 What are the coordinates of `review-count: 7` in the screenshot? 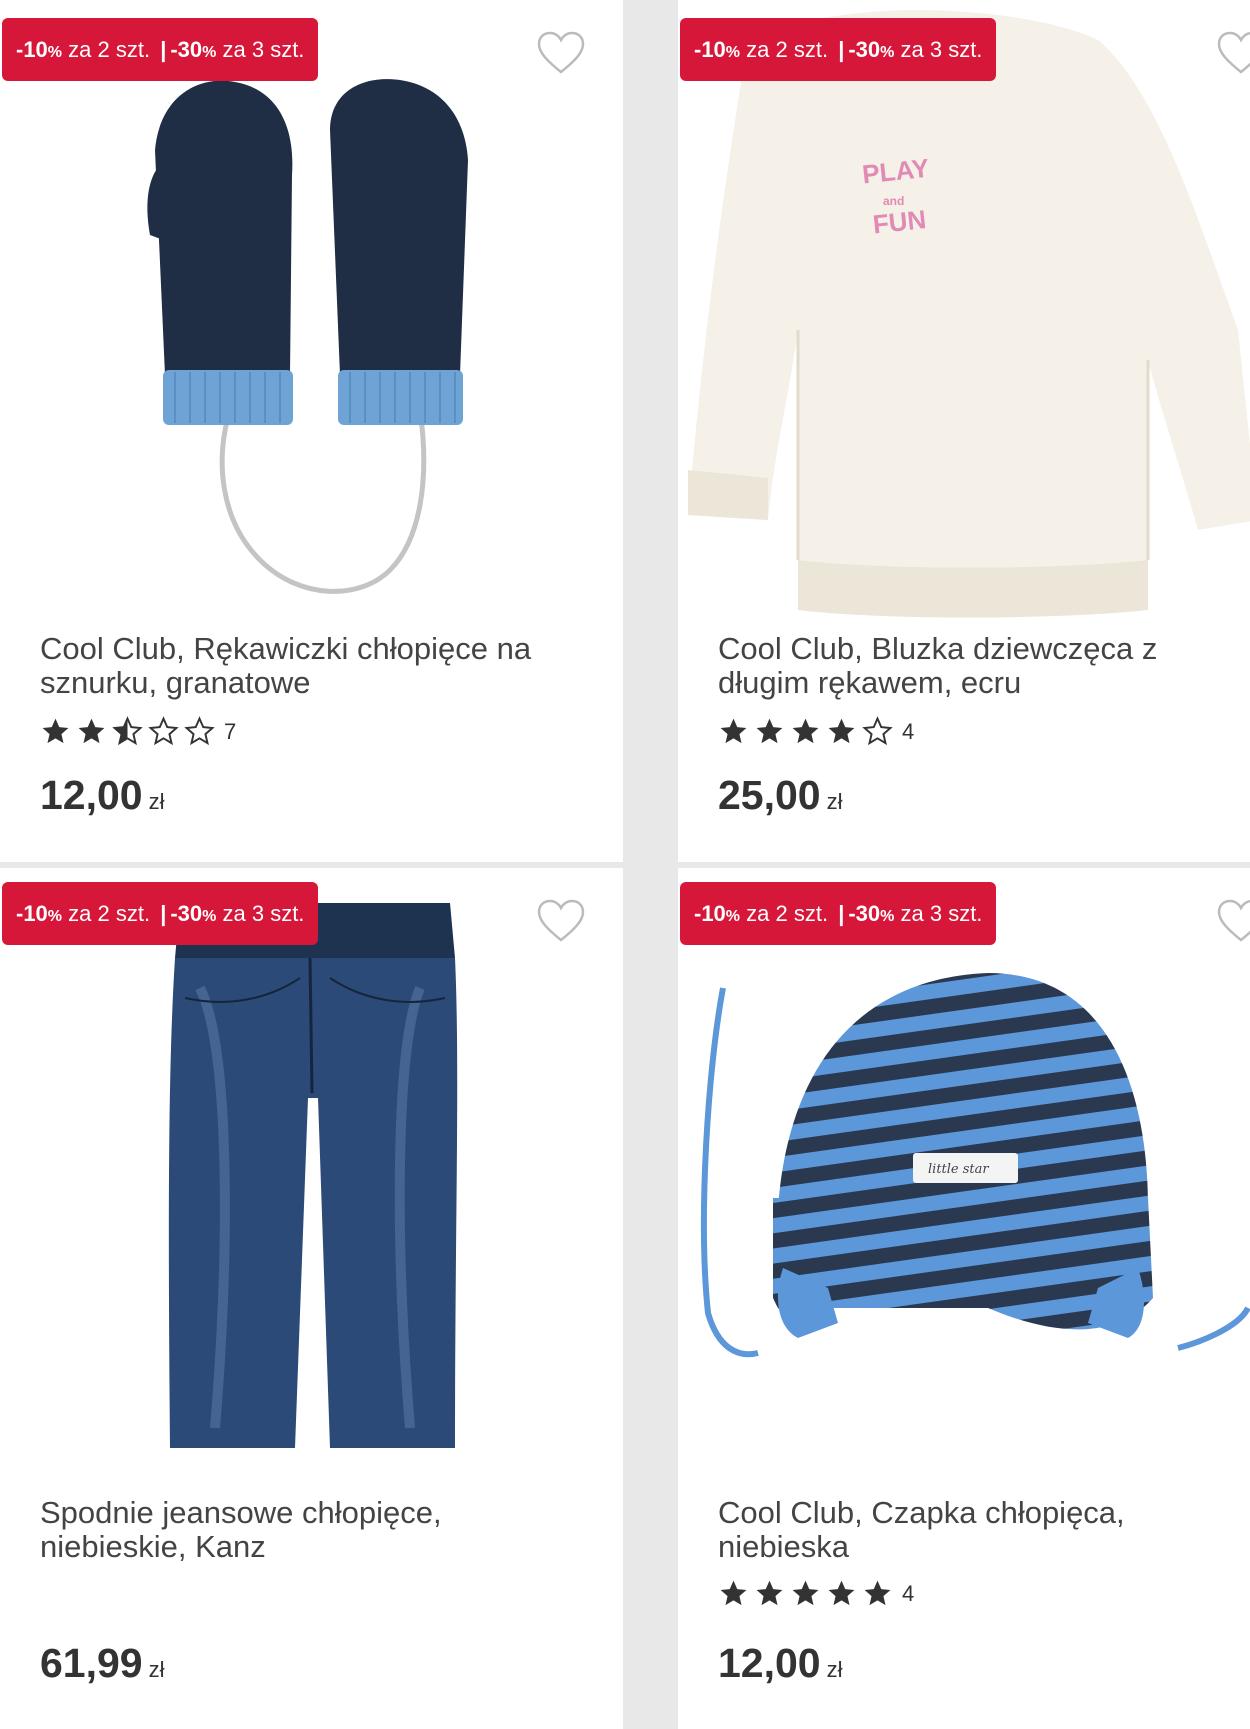 It's located at (230, 731).